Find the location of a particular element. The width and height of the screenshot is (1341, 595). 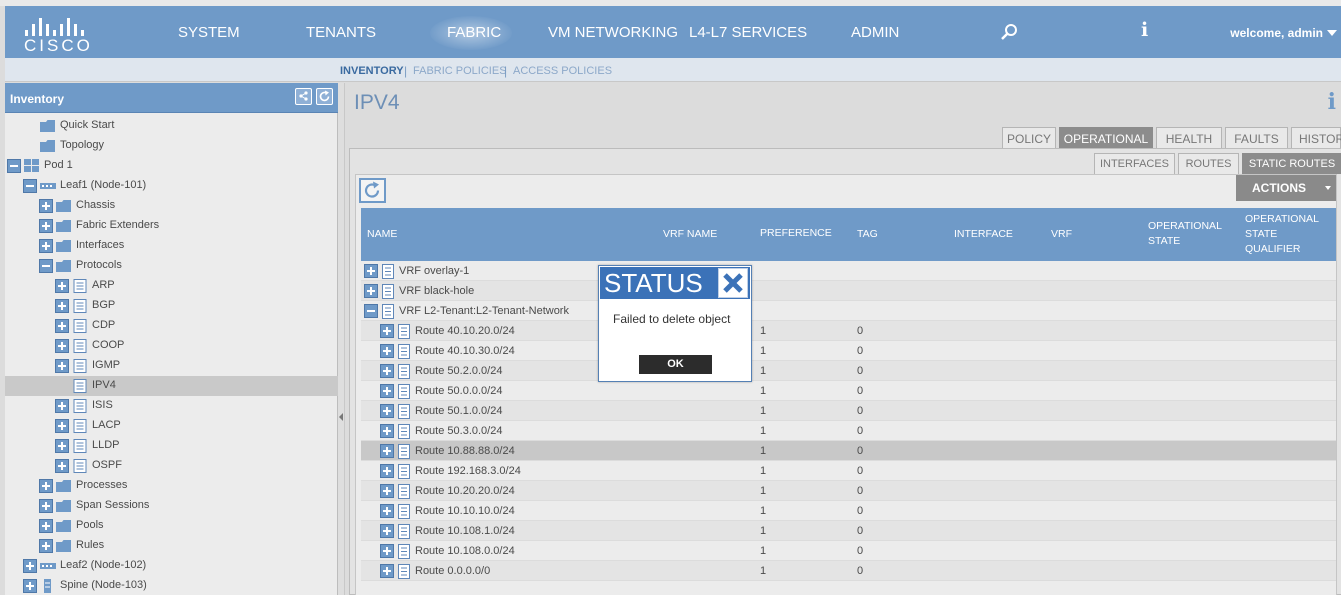

subnav-inventory: INVENTORY is located at coordinates (372, 71).